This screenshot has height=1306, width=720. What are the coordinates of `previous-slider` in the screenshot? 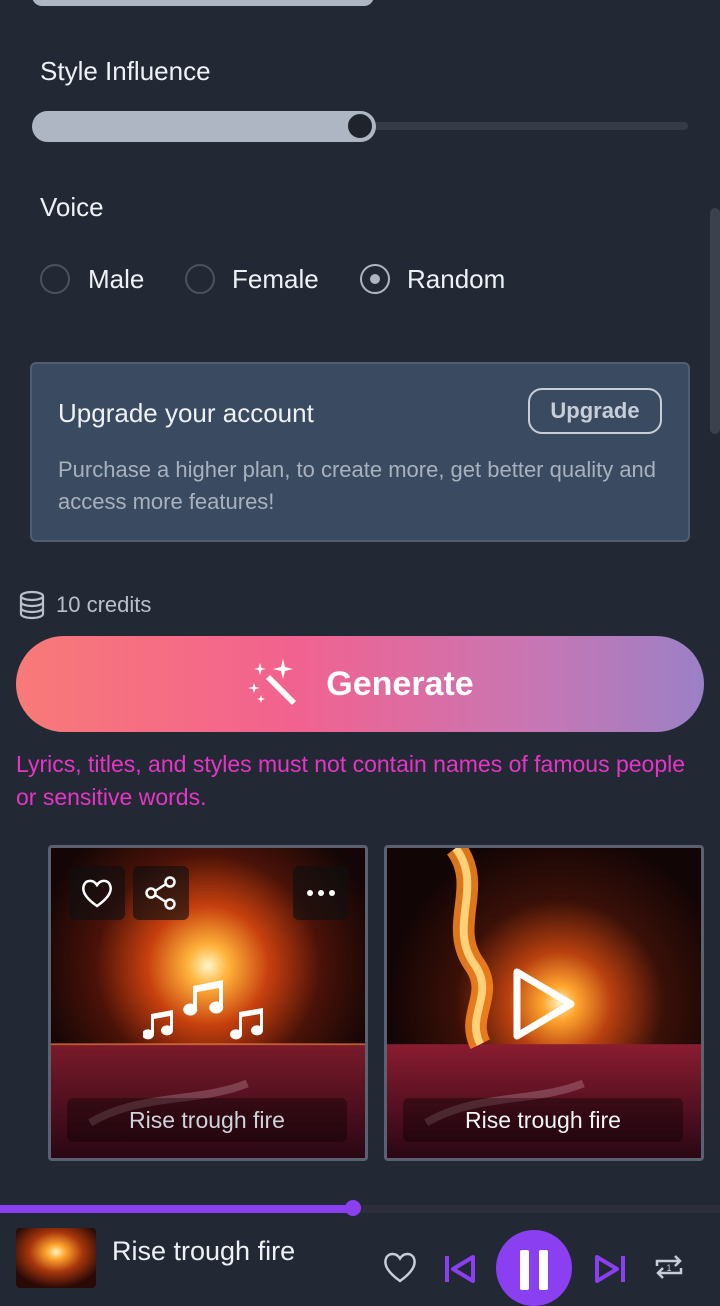 It's located at (203, 3).